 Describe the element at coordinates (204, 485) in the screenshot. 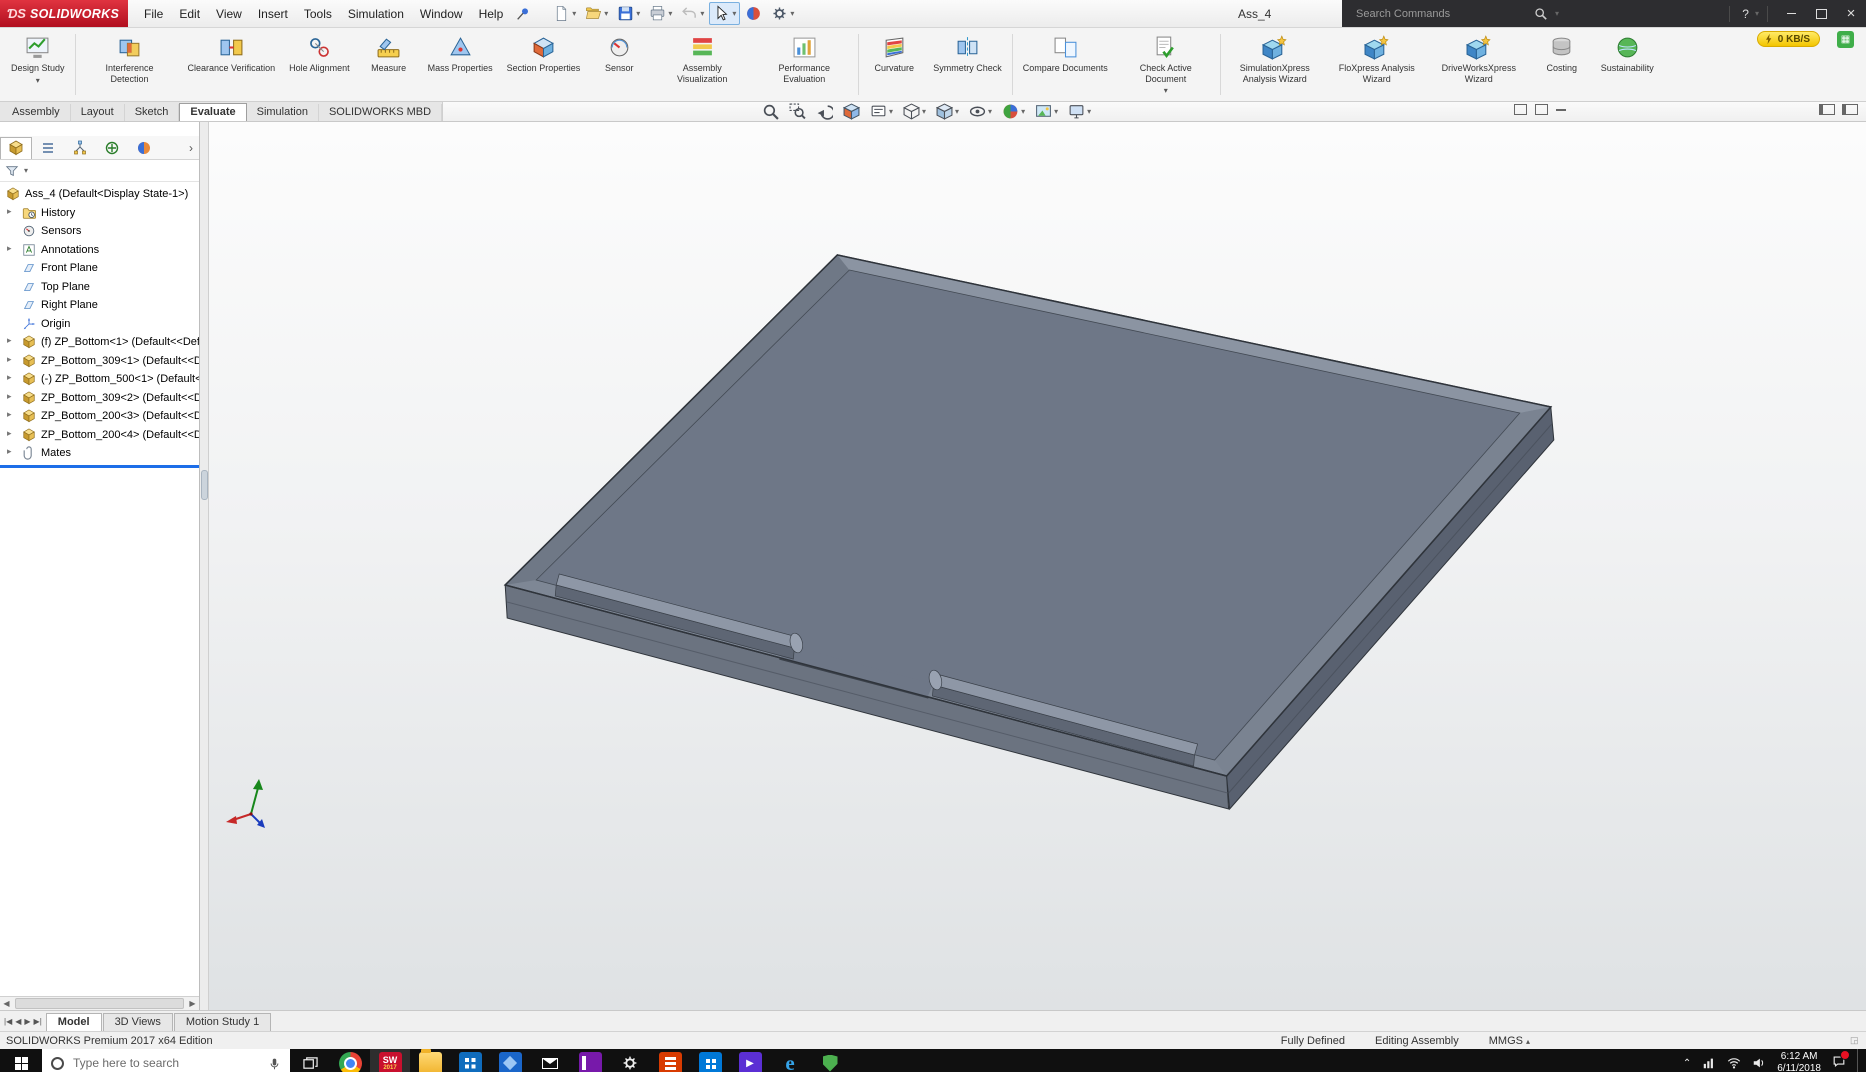

I see `splitter-handle` at that location.